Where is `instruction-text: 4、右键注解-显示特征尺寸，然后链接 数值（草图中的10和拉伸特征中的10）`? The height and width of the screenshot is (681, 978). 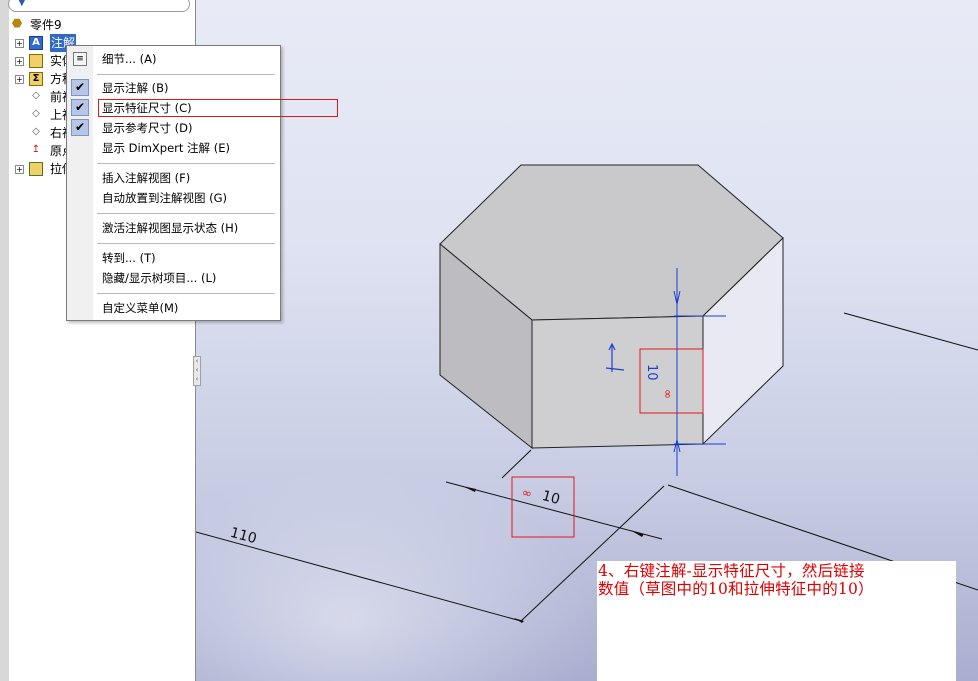
instruction-text: 4、右键注解-显示特征尺寸，然后链接 数值（草图中的10和拉伸特征中的10） is located at coordinates (776, 580).